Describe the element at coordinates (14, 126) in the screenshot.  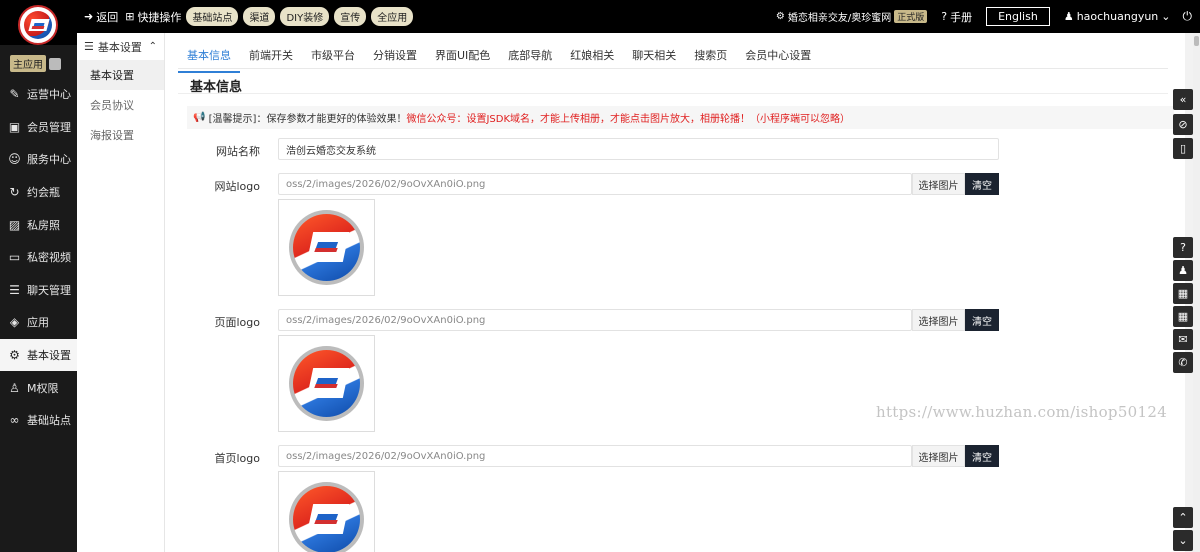
I see `id-card-icon: ▣` at that location.